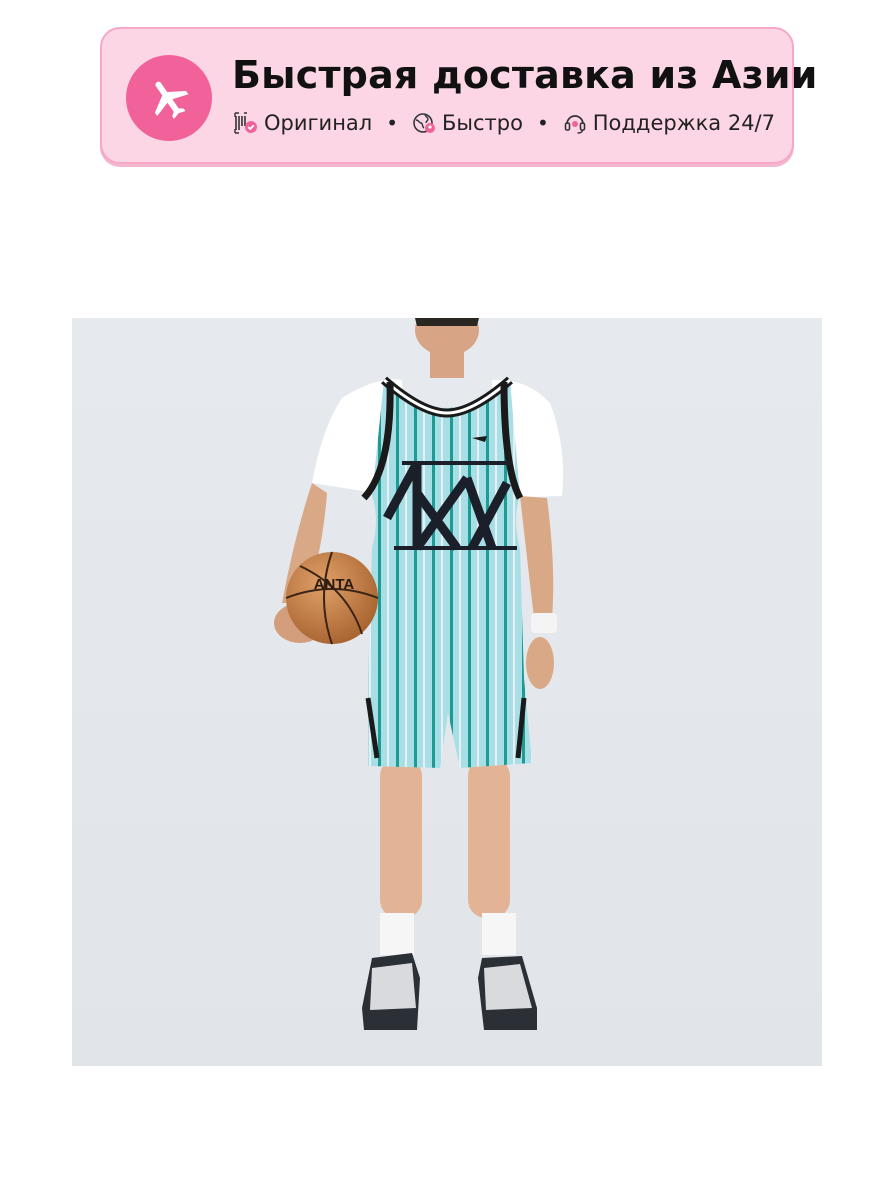  I want to click on headset-icon, so click(575, 124).